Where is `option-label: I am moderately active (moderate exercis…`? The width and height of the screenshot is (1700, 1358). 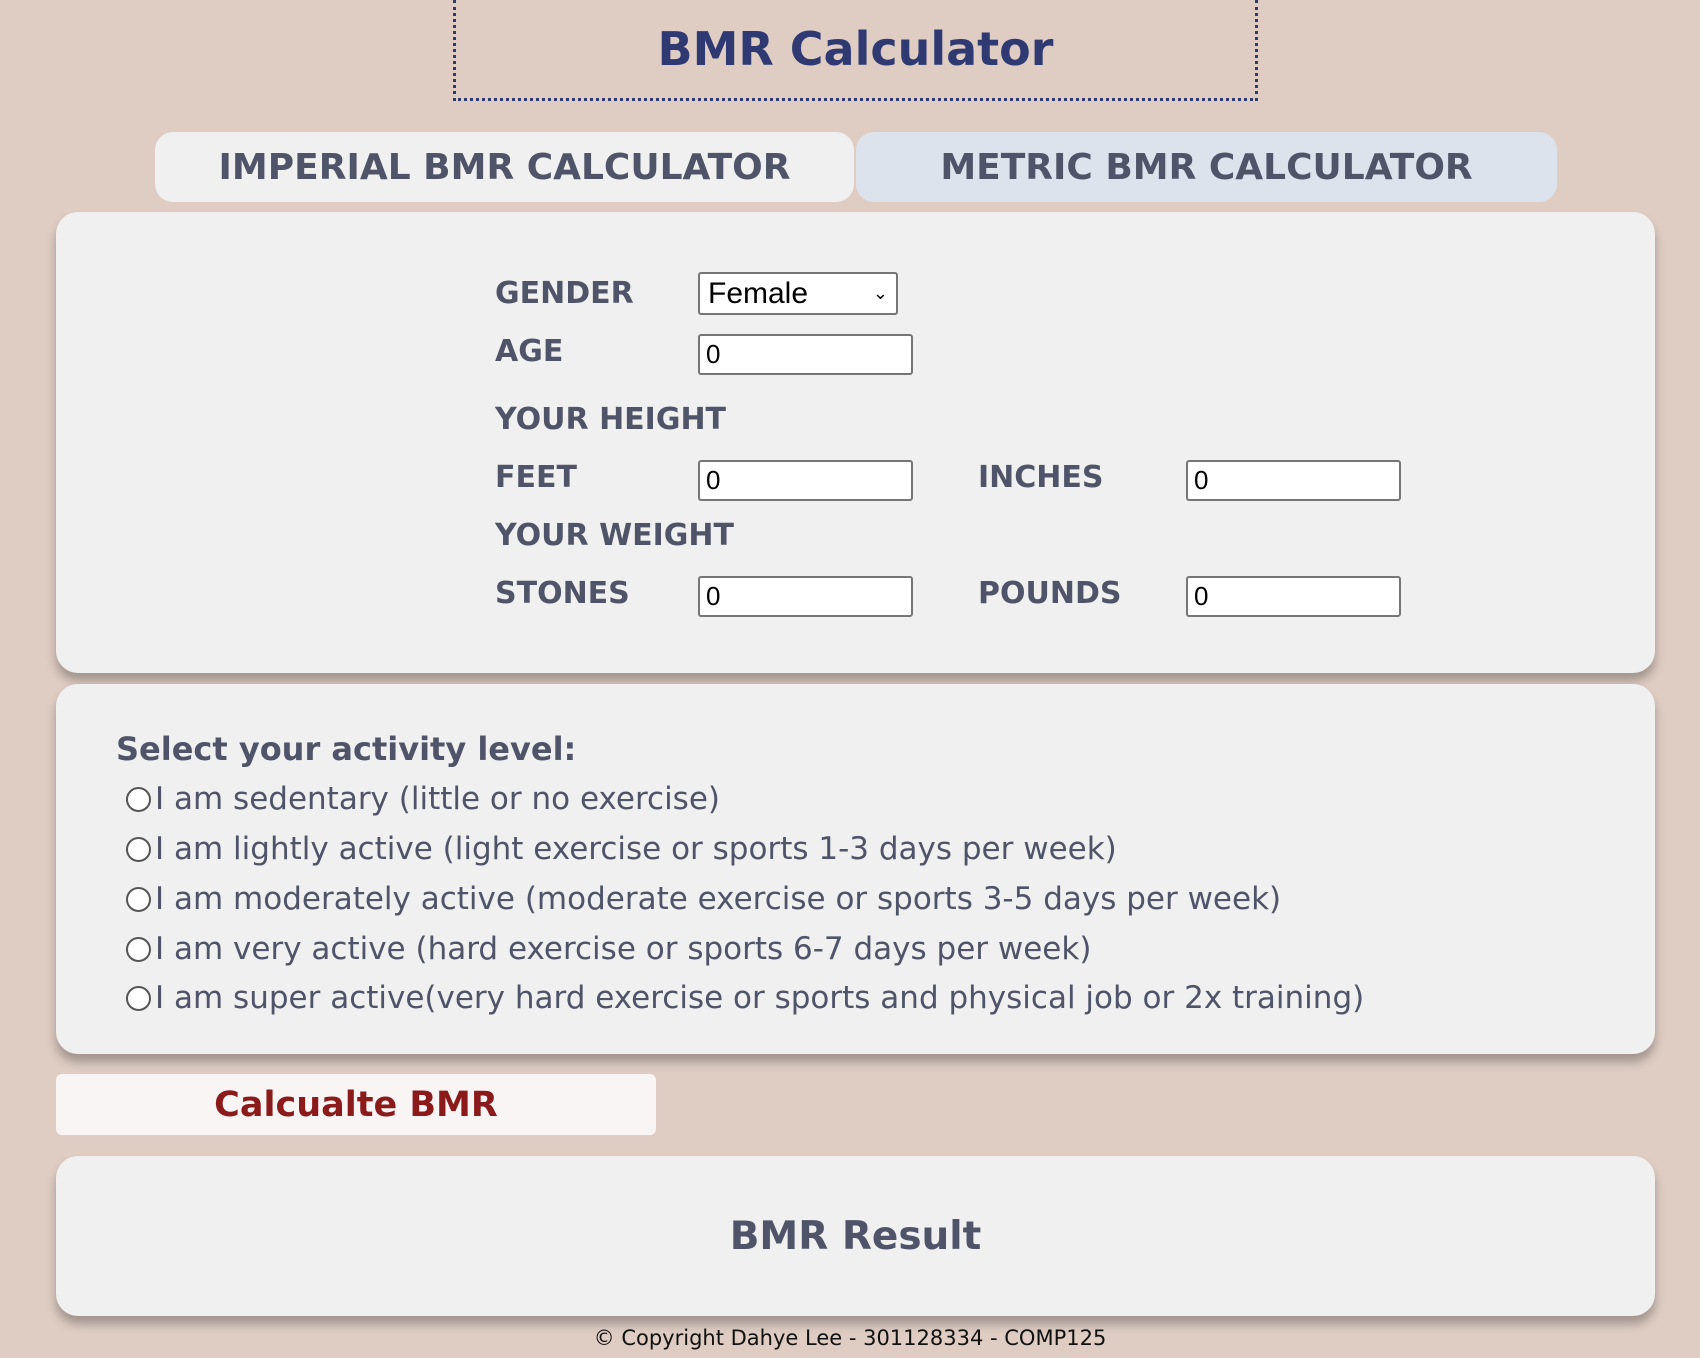
option-label: I am moderately active (moderate exercis… is located at coordinates (718, 899).